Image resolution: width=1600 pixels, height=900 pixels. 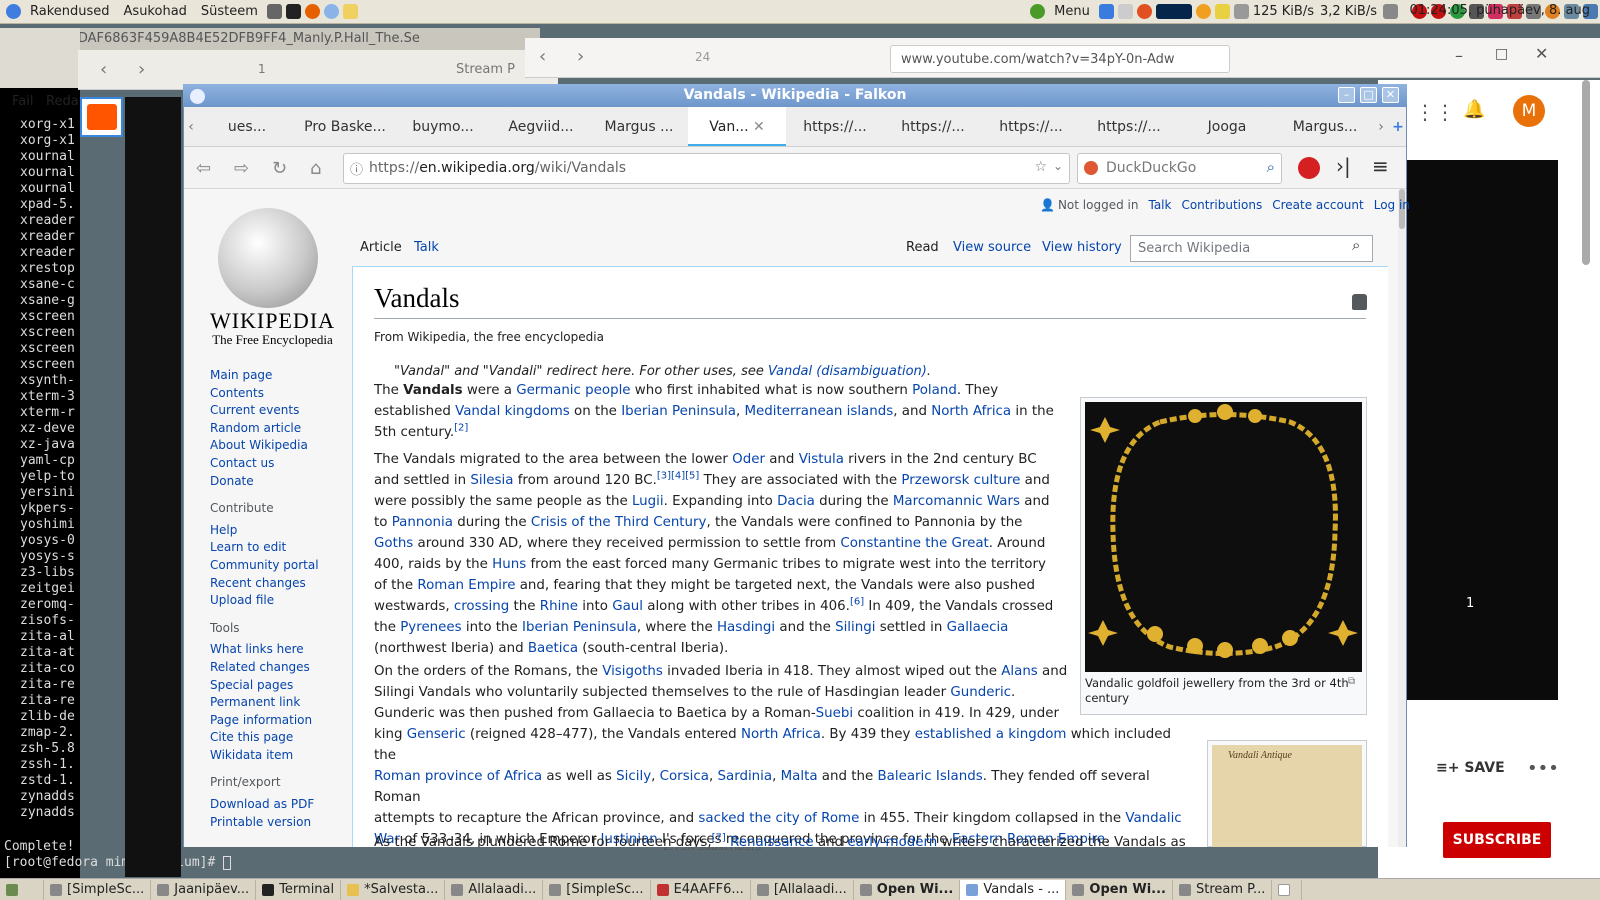 What do you see at coordinates (1470, 768) in the screenshot?
I see `save-button: ≡+ SAVE` at bounding box center [1470, 768].